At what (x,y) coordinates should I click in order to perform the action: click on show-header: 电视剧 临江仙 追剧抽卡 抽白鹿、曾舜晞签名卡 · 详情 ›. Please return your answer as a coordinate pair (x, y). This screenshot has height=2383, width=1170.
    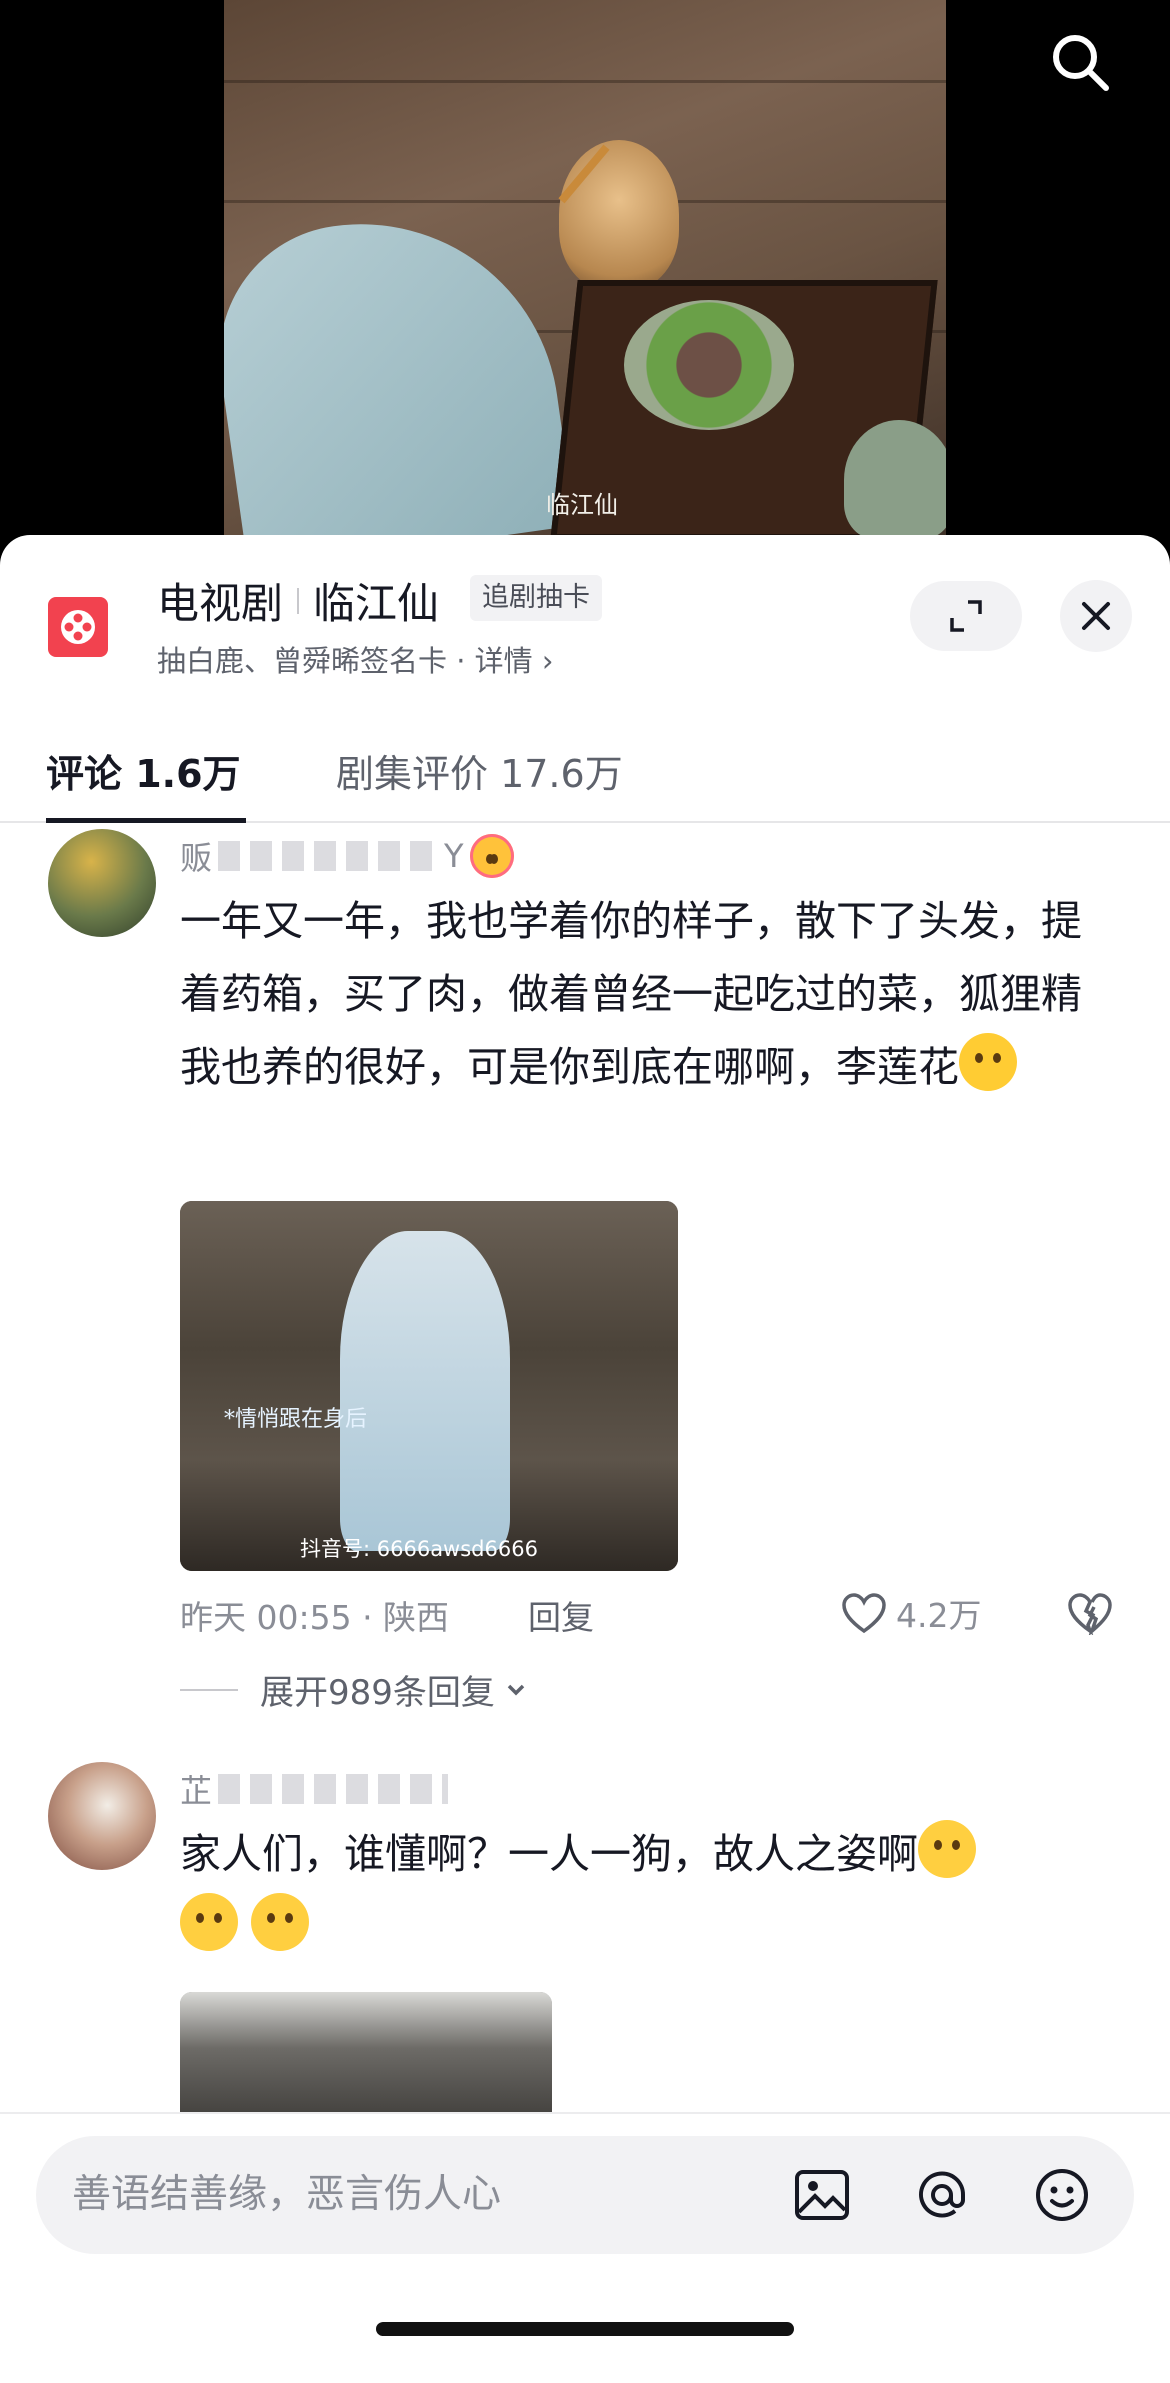
    Looking at the image, I should click on (585, 615).